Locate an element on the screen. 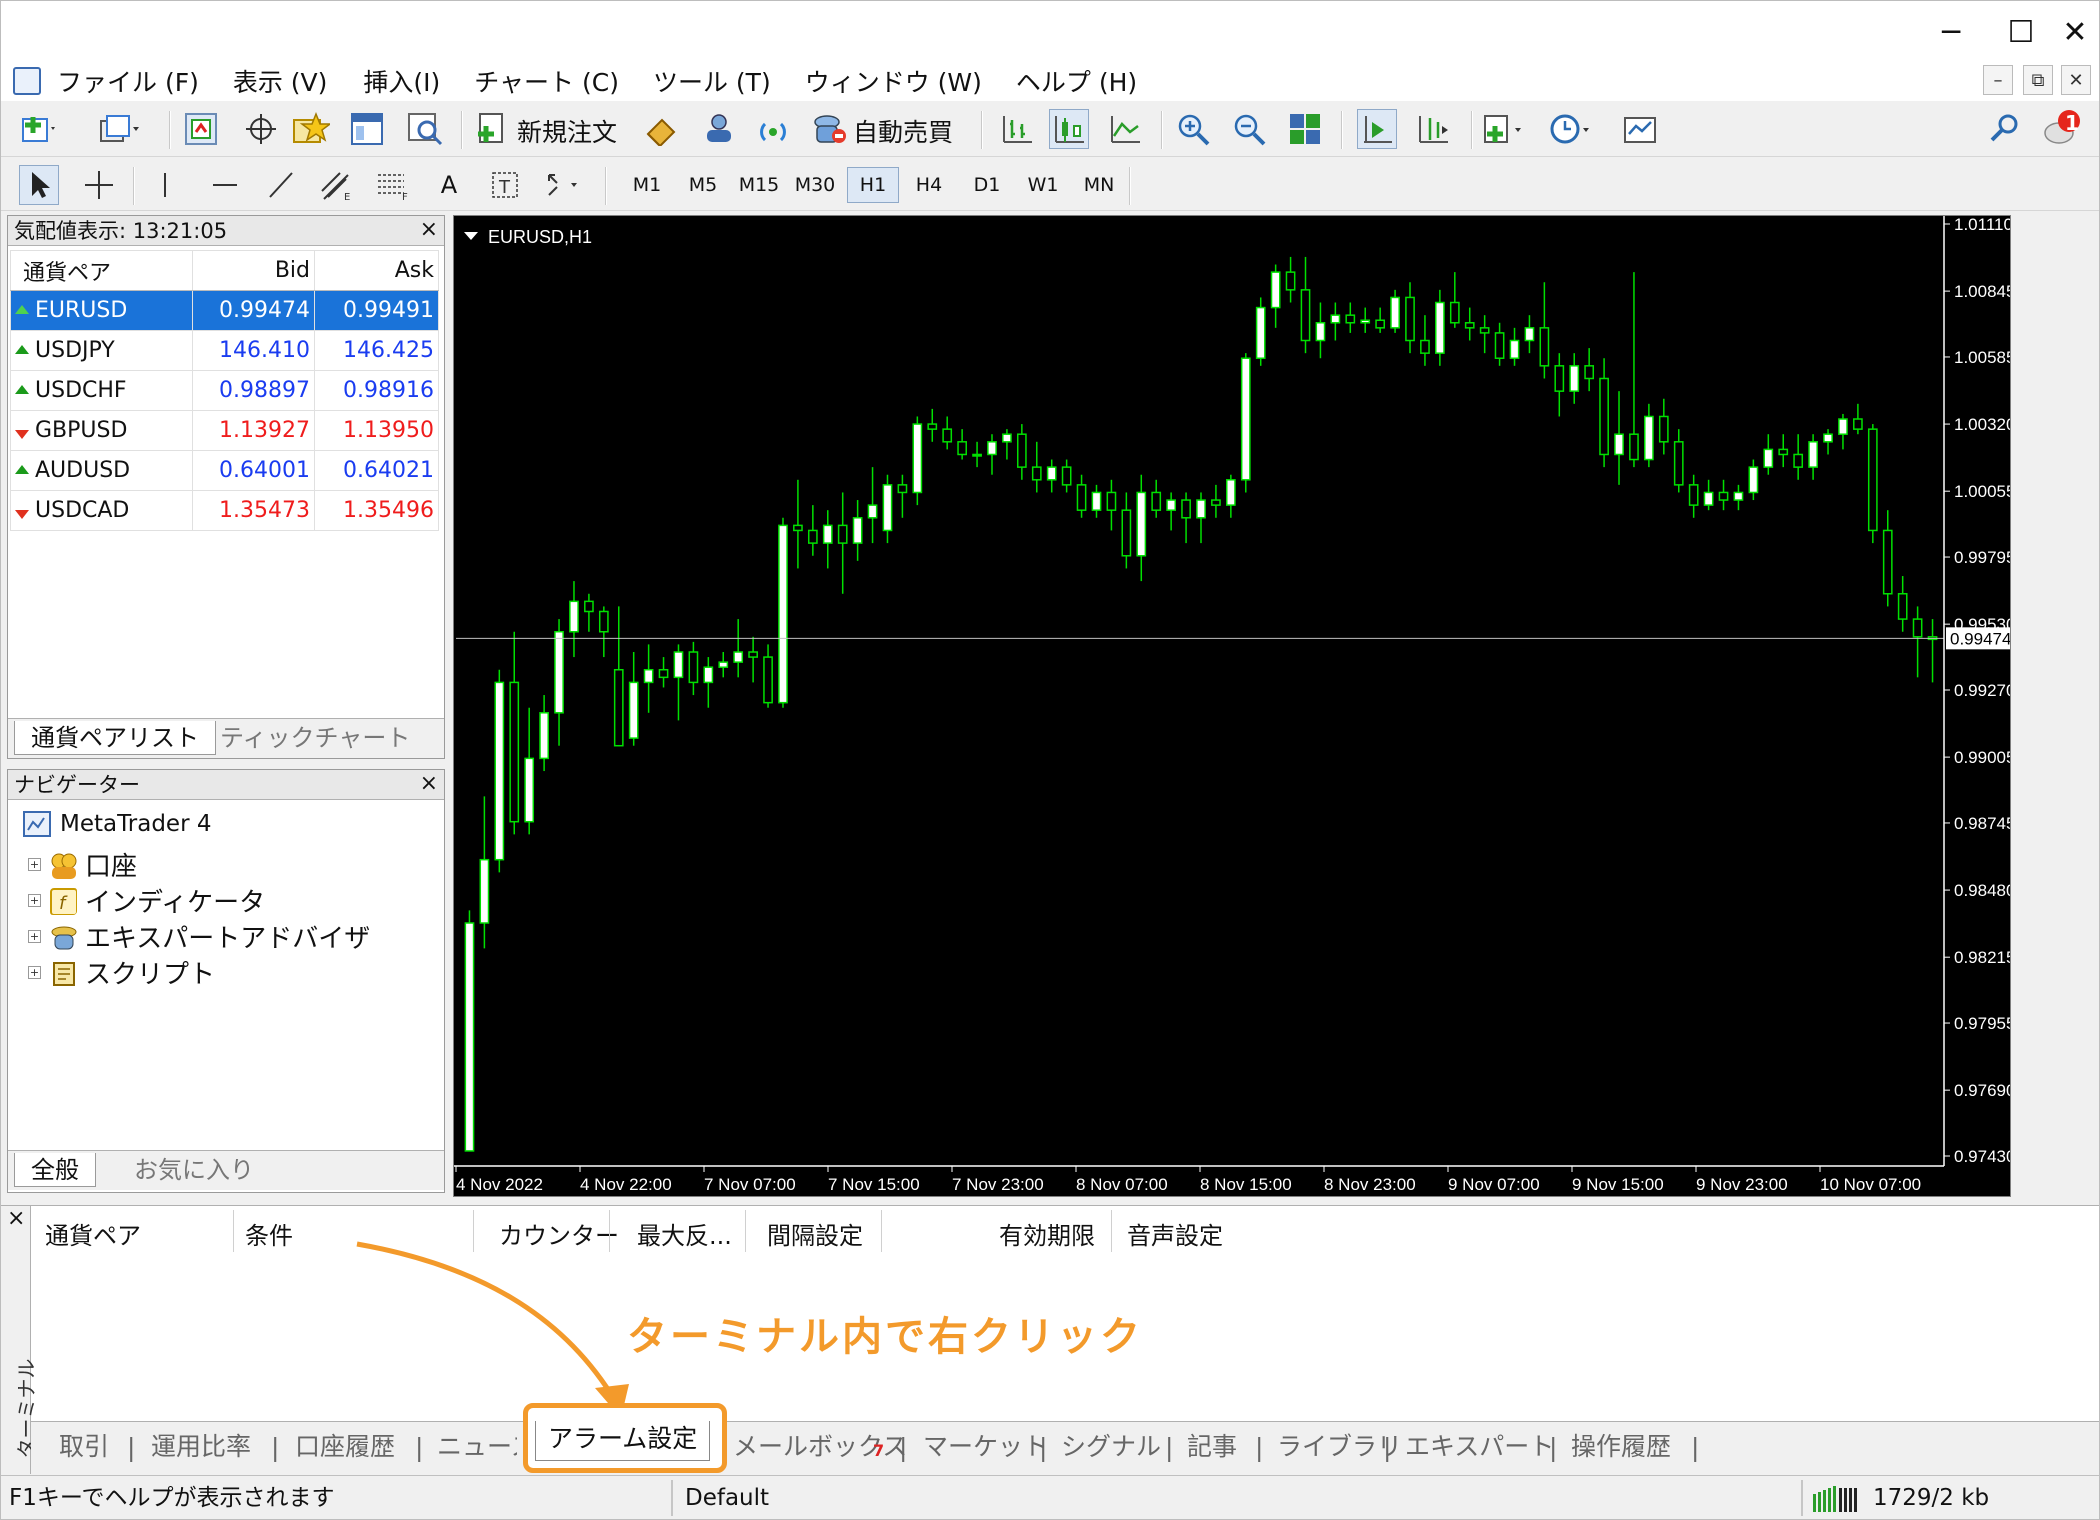 This screenshot has width=2100, height=1520. fibonacci-button: F is located at coordinates (393, 185).